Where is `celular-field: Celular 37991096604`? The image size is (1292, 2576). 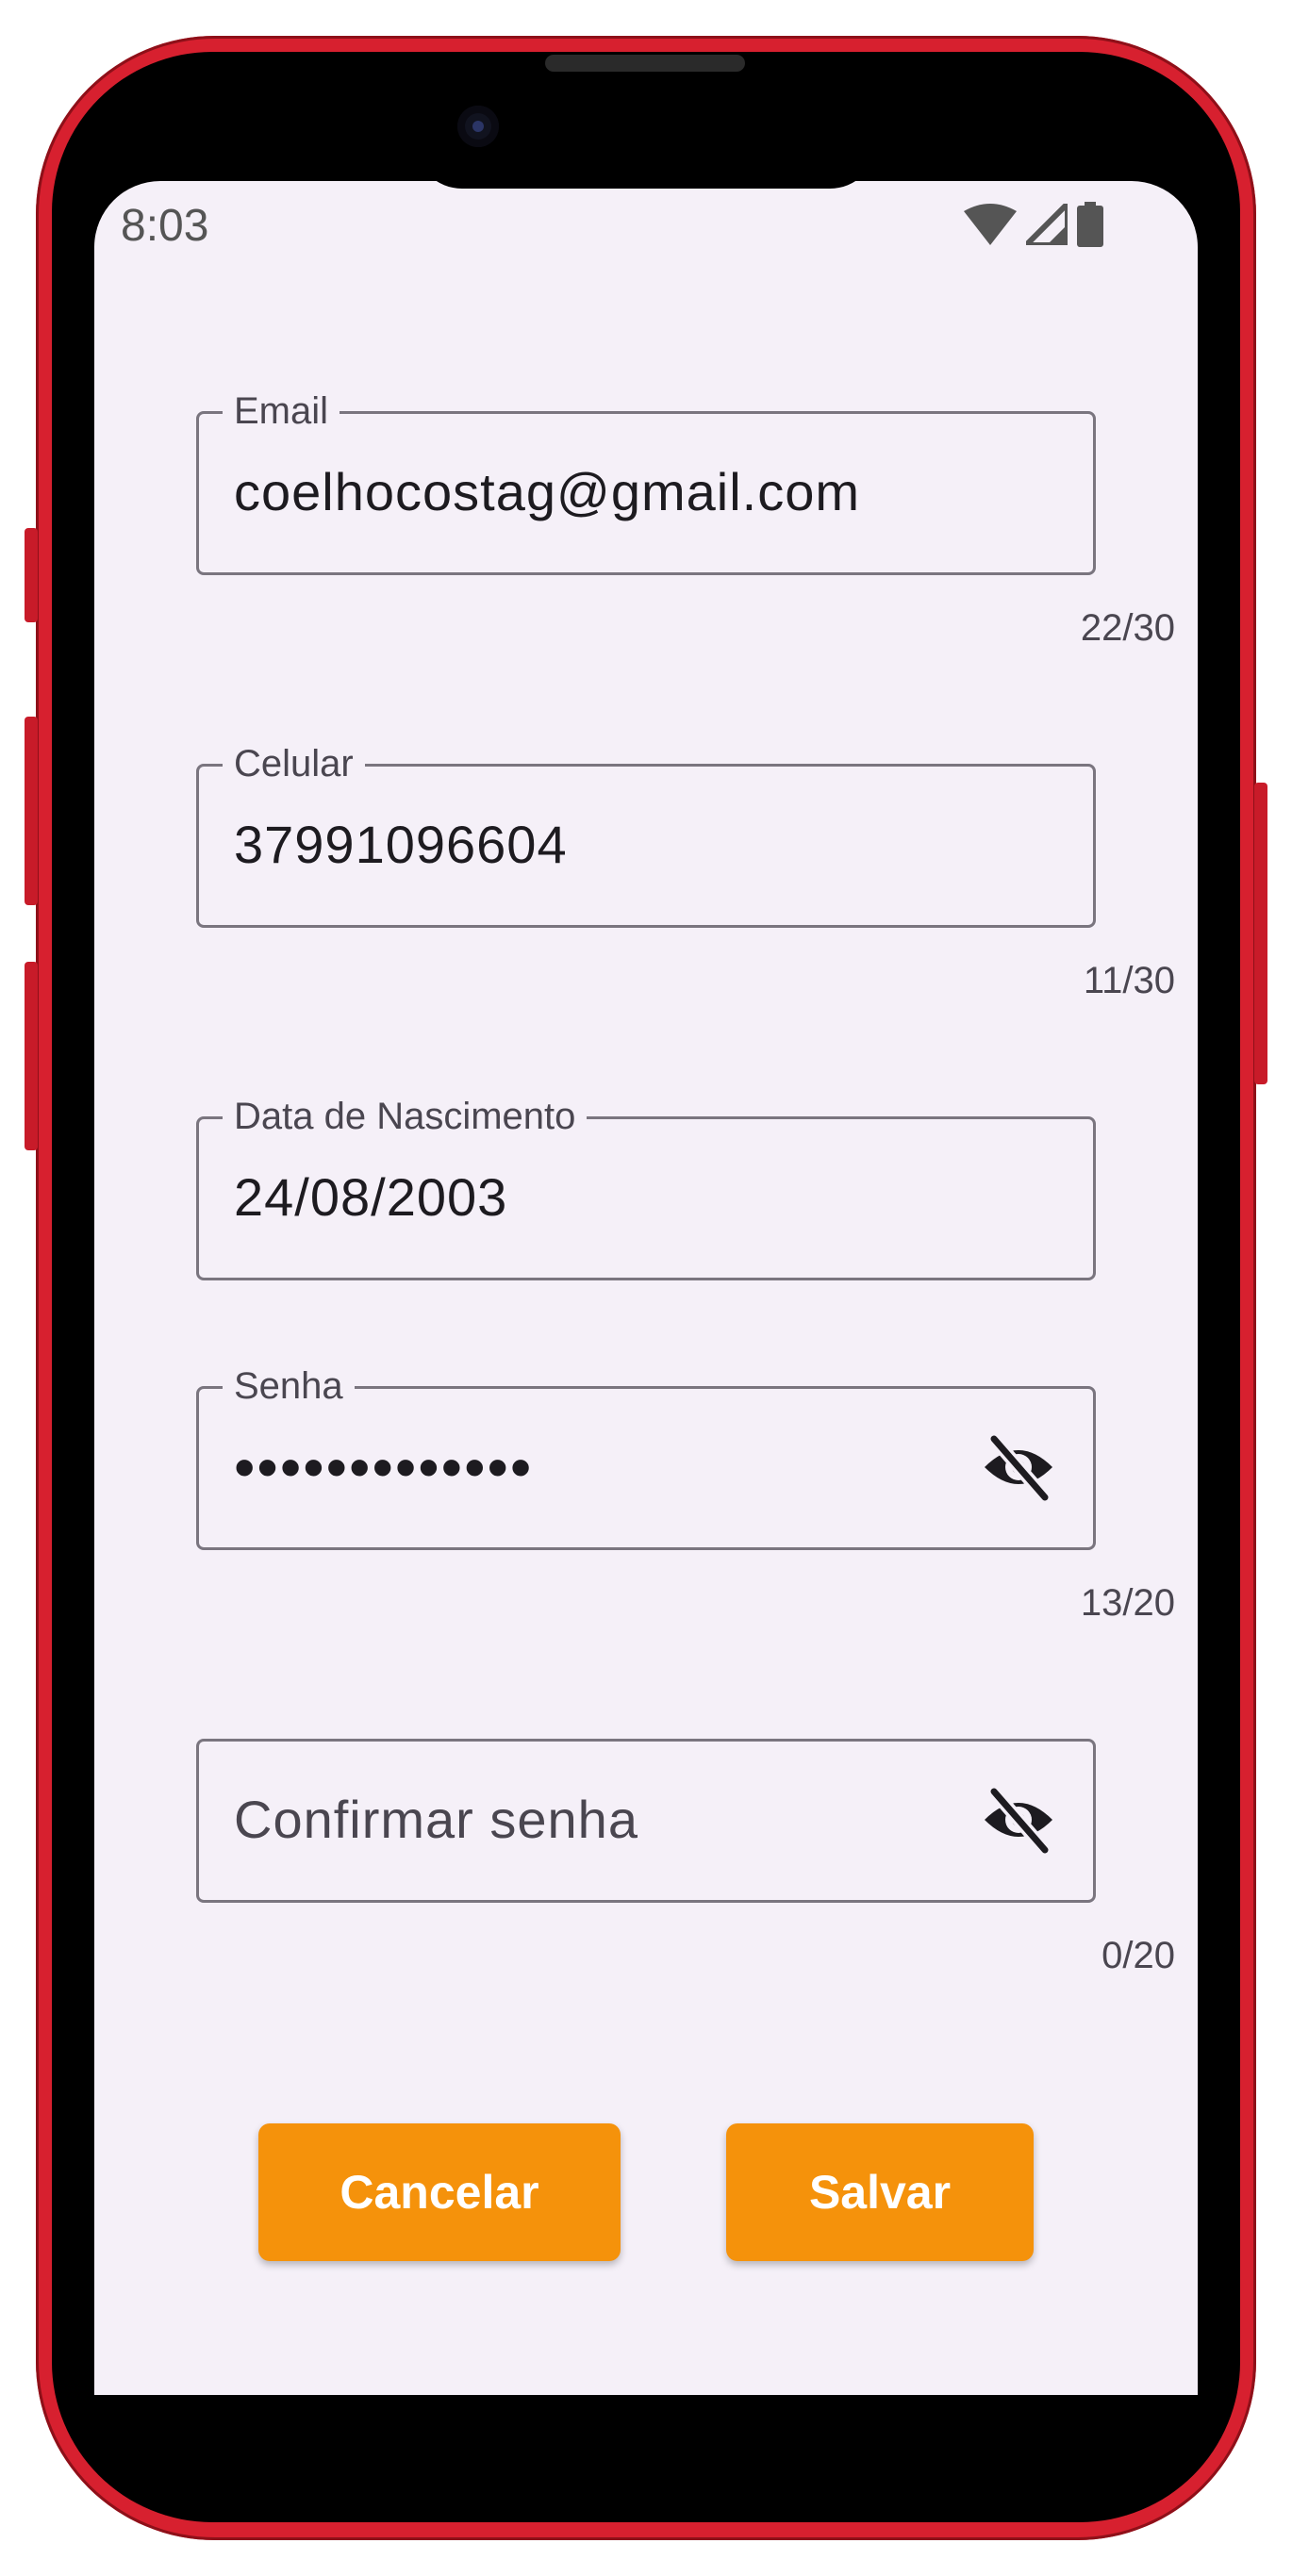 celular-field: Celular 37991096604 is located at coordinates (646, 832).